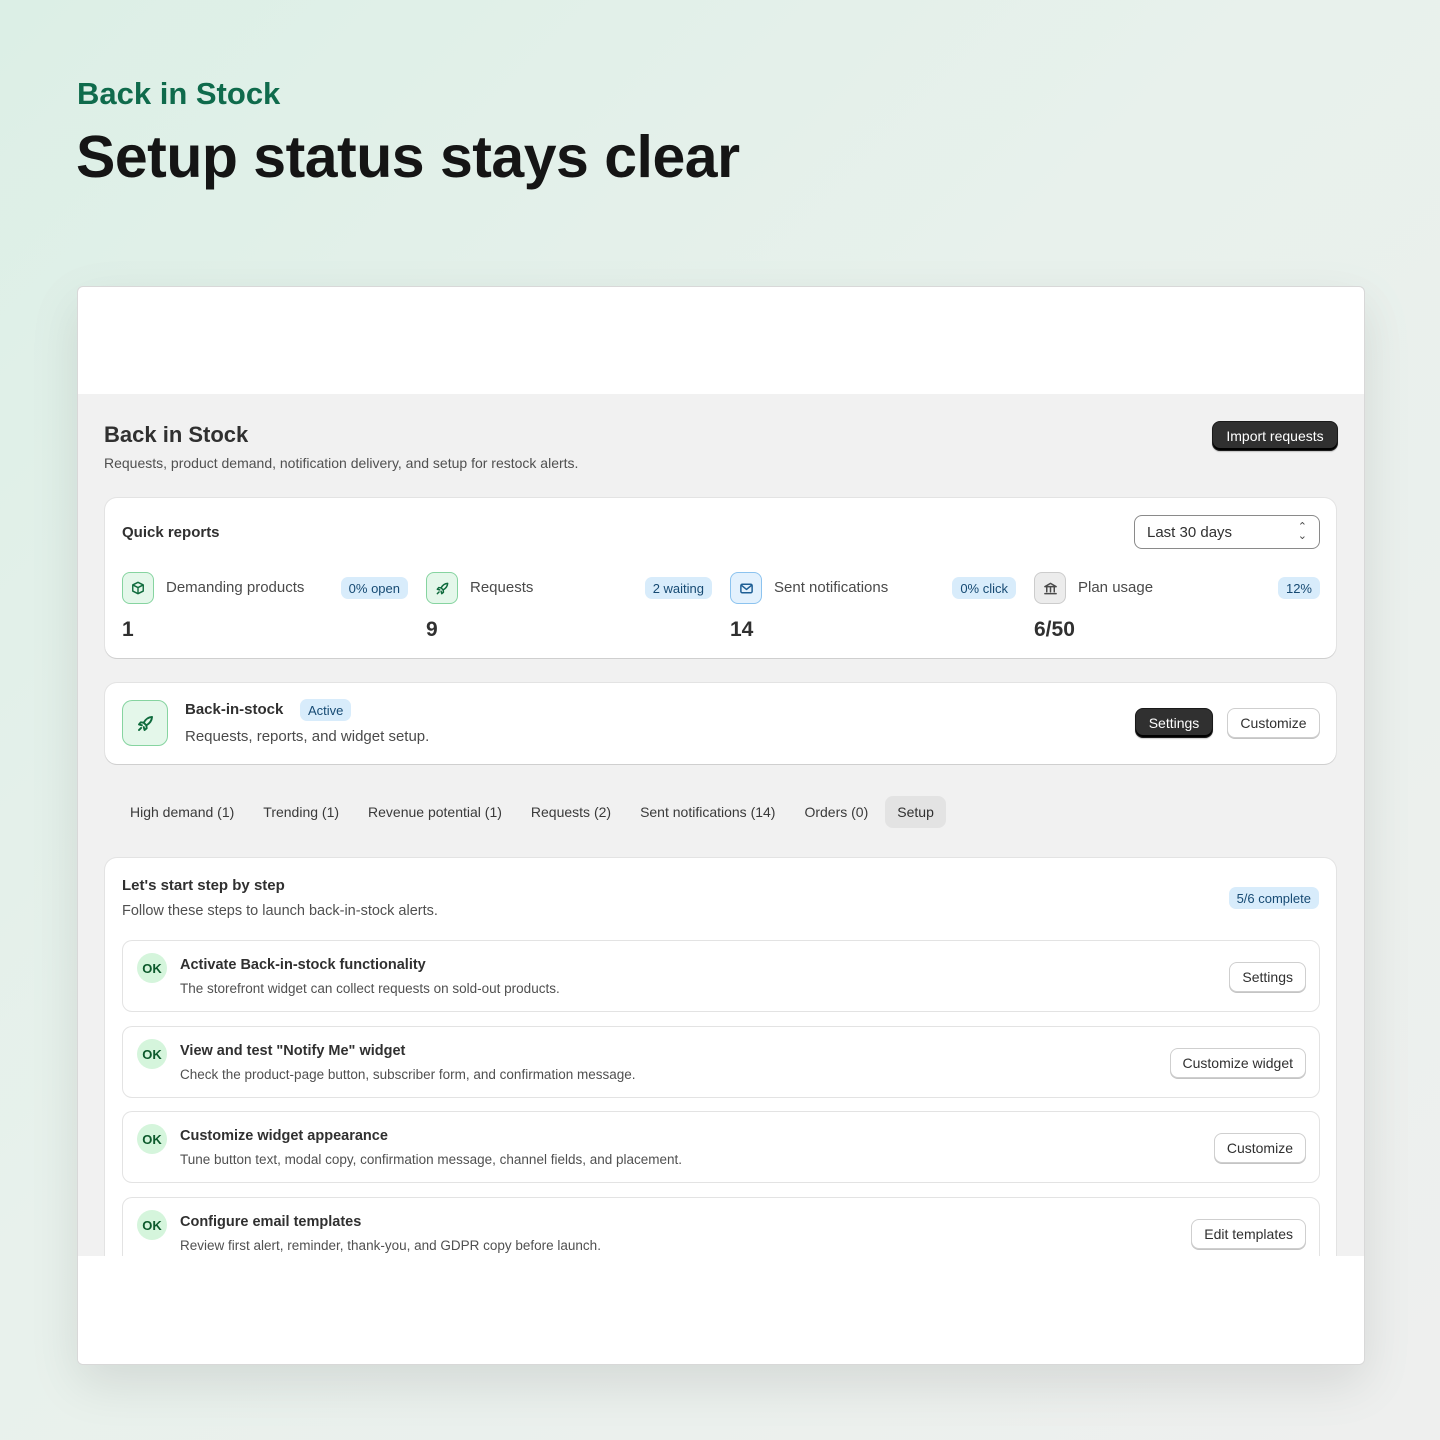 This screenshot has width=1440, height=1440. I want to click on bank-icon, so click(1050, 588).